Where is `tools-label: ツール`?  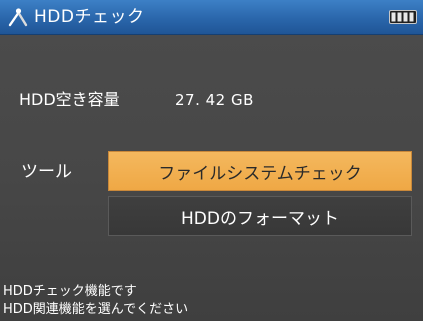 tools-label: ツール is located at coordinates (46, 172).